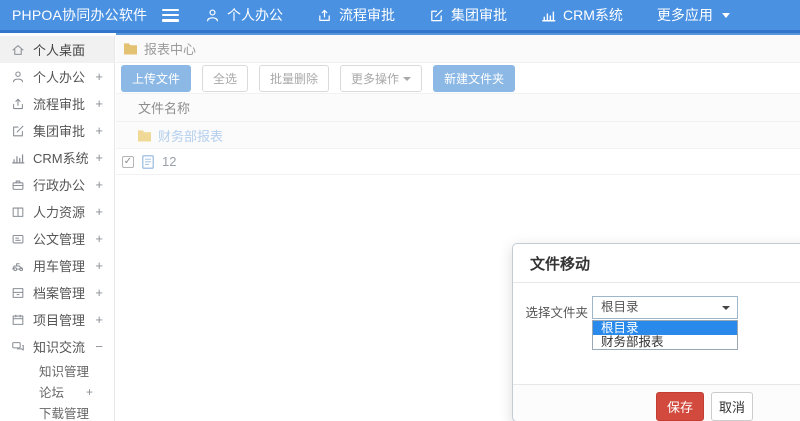  Describe the element at coordinates (458, 135) in the screenshot. I see `table-row-folder: 财务部报表` at that location.